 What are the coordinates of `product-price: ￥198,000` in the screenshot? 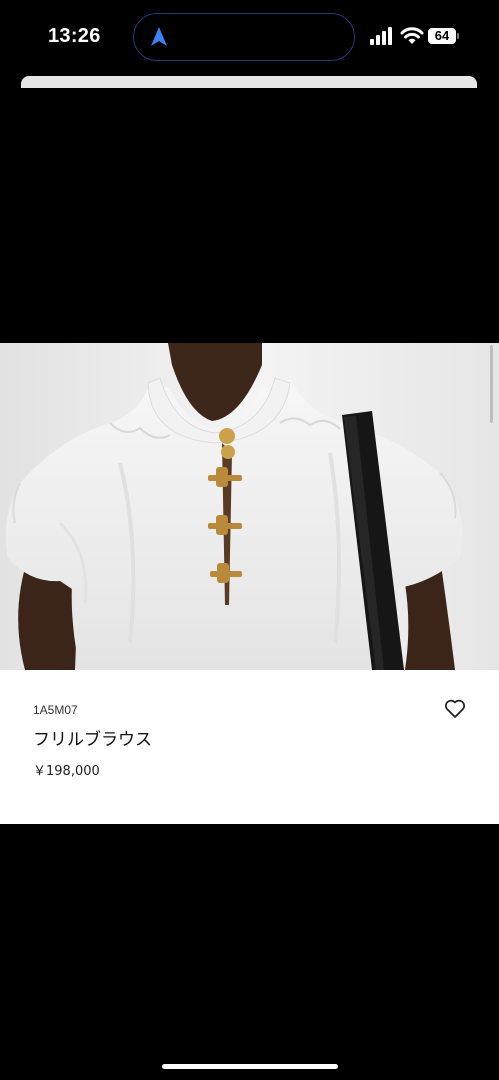 It's located at (66, 771).